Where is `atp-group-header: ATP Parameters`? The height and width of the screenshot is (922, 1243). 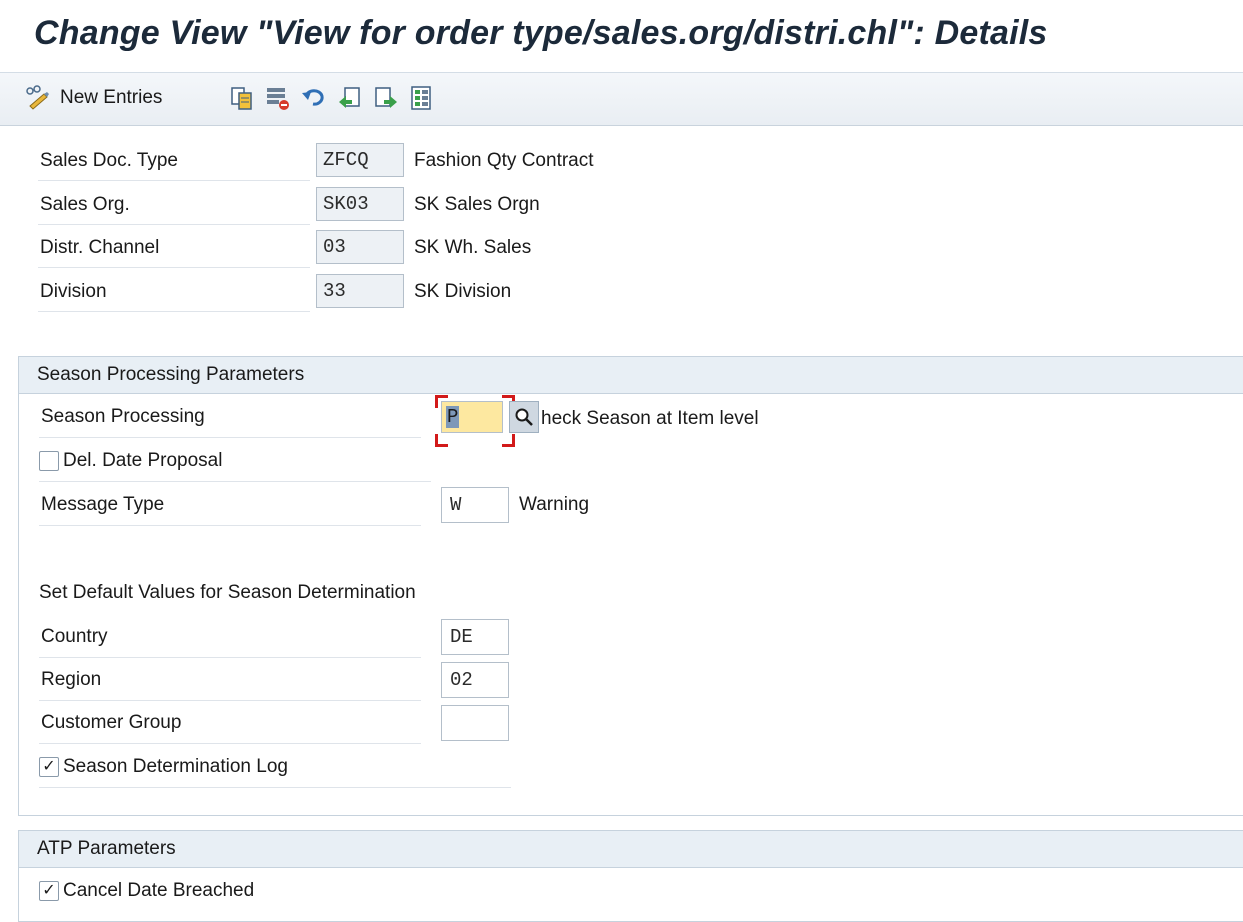
atp-group-header: ATP Parameters is located at coordinates (631, 849).